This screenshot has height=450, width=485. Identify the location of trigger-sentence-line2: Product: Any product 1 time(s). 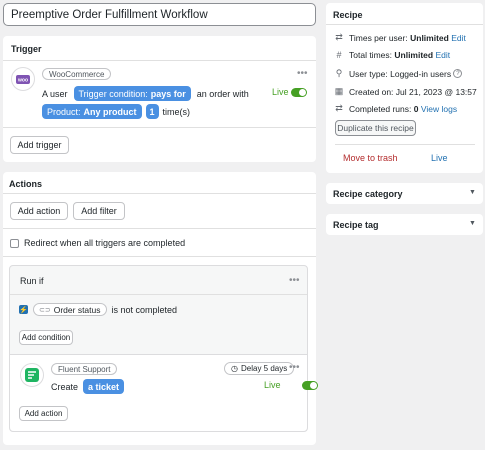
(116, 111).